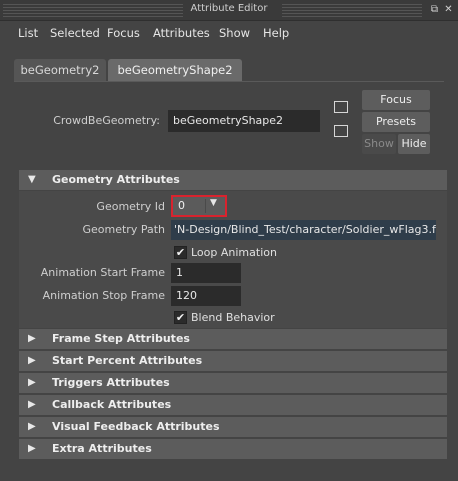  I want to click on highlight-box, so click(199, 206).